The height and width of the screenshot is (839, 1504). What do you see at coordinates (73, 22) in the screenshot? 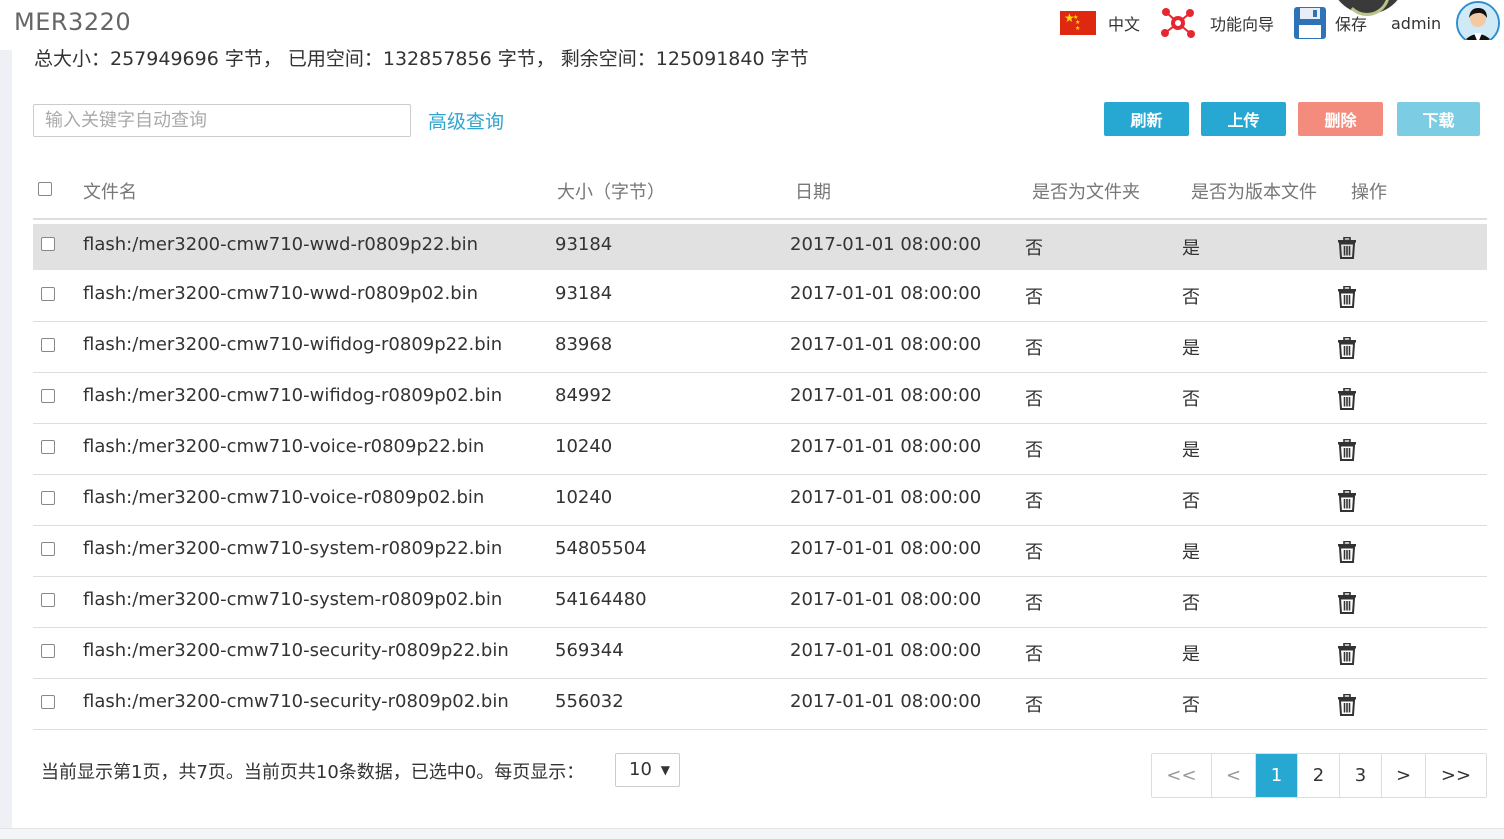
I see `app-title: MER3220` at bounding box center [73, 22].